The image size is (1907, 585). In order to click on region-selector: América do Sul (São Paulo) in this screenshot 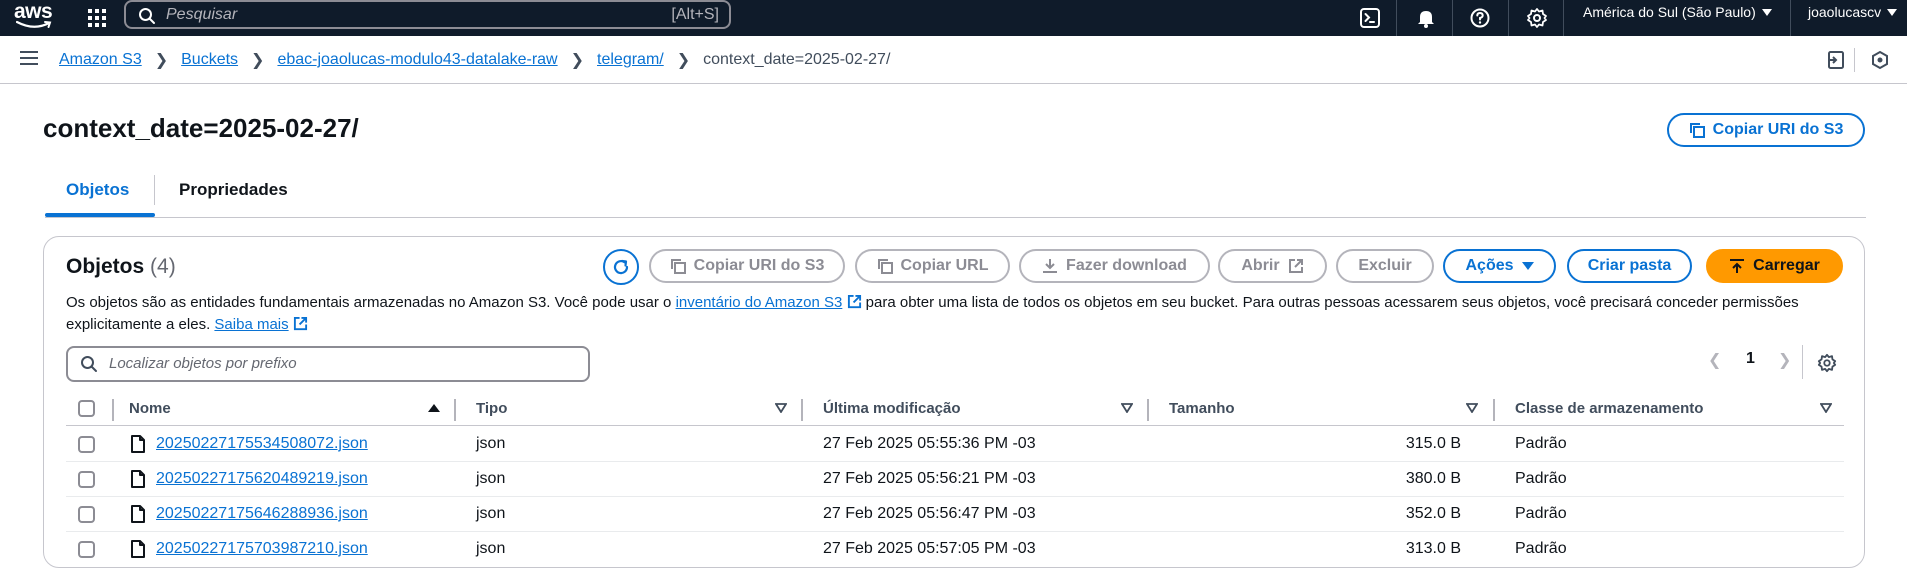, I will do `click(1677, 12)`.